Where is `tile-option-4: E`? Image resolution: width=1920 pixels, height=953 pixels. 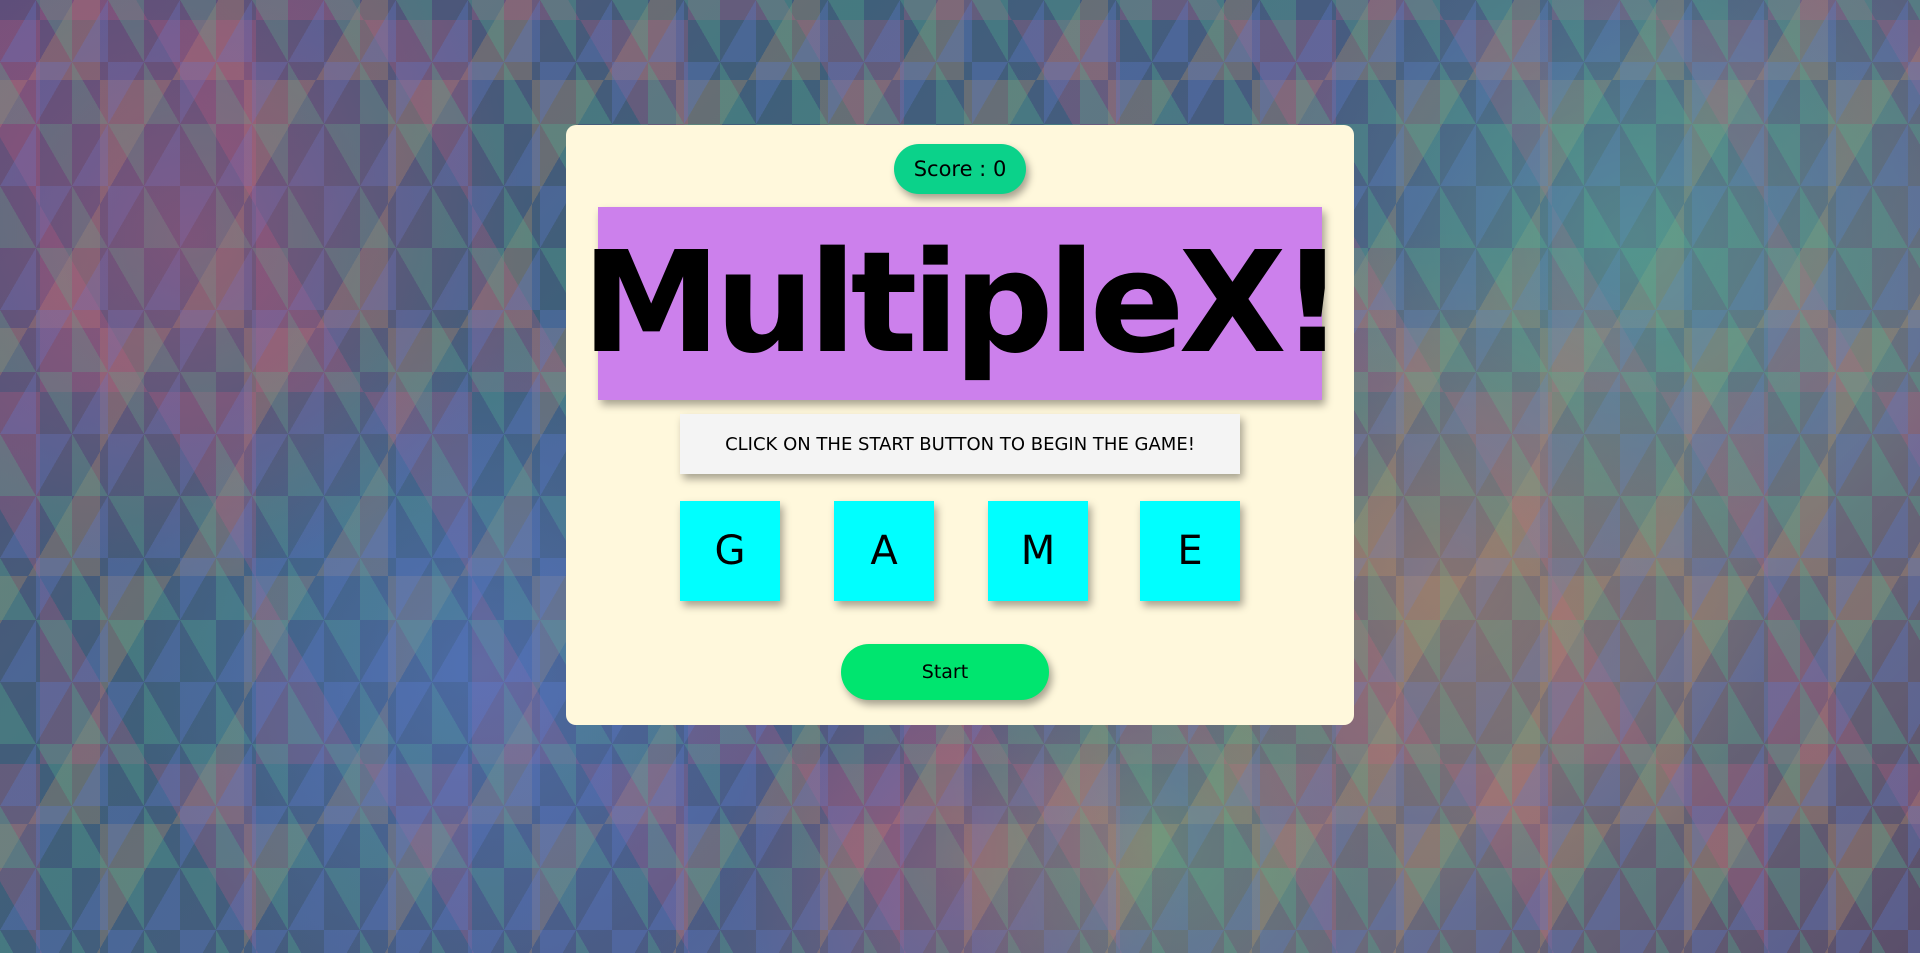 tile-option-4: E is located at coordinates (1190, 551).